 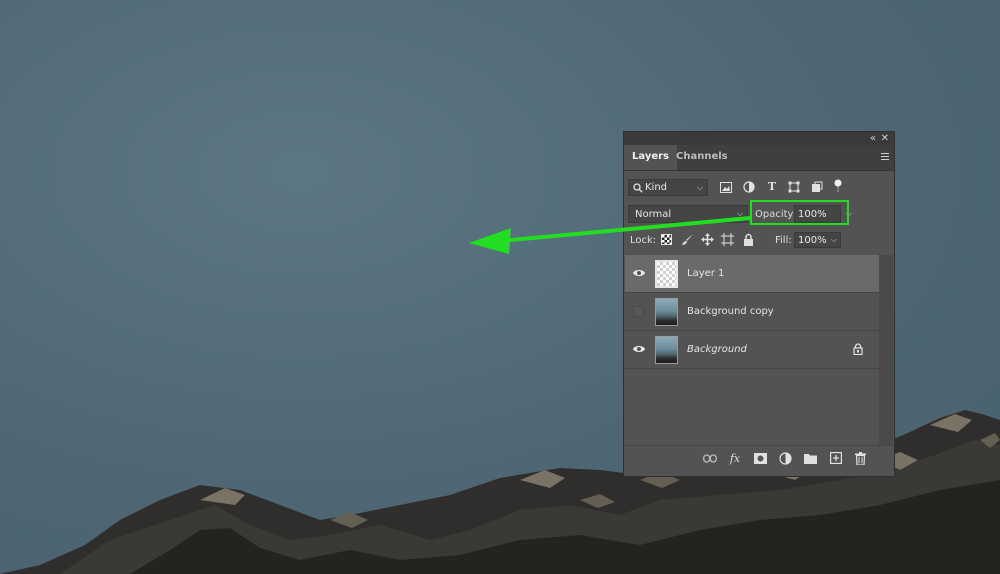 What do you see at coordinates (785, 458) in the screenshot?
I see `adjustment-layer-icon` at bounding box center [785, 458].